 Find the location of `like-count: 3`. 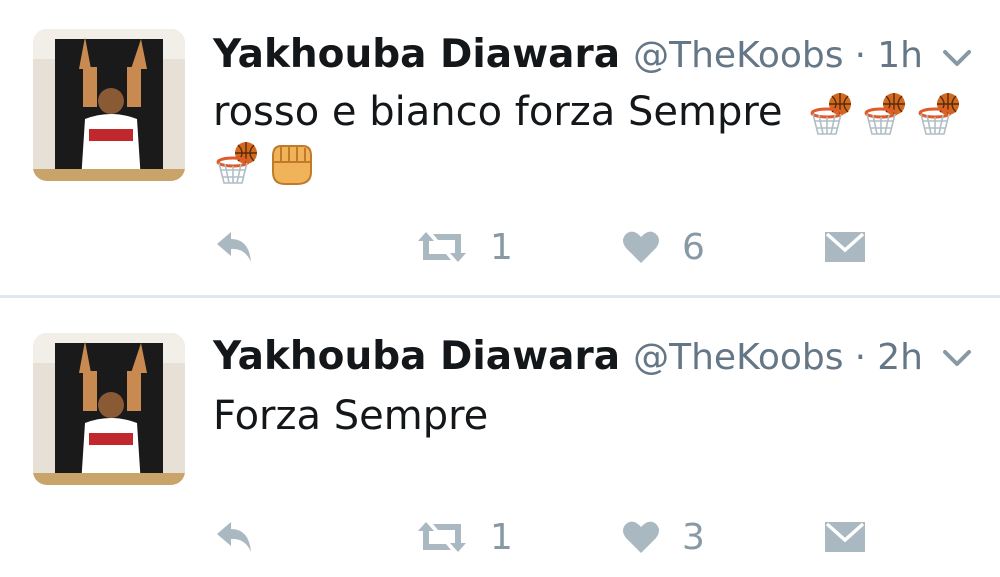

like-count: 3 is located at coordinates (693, 537).